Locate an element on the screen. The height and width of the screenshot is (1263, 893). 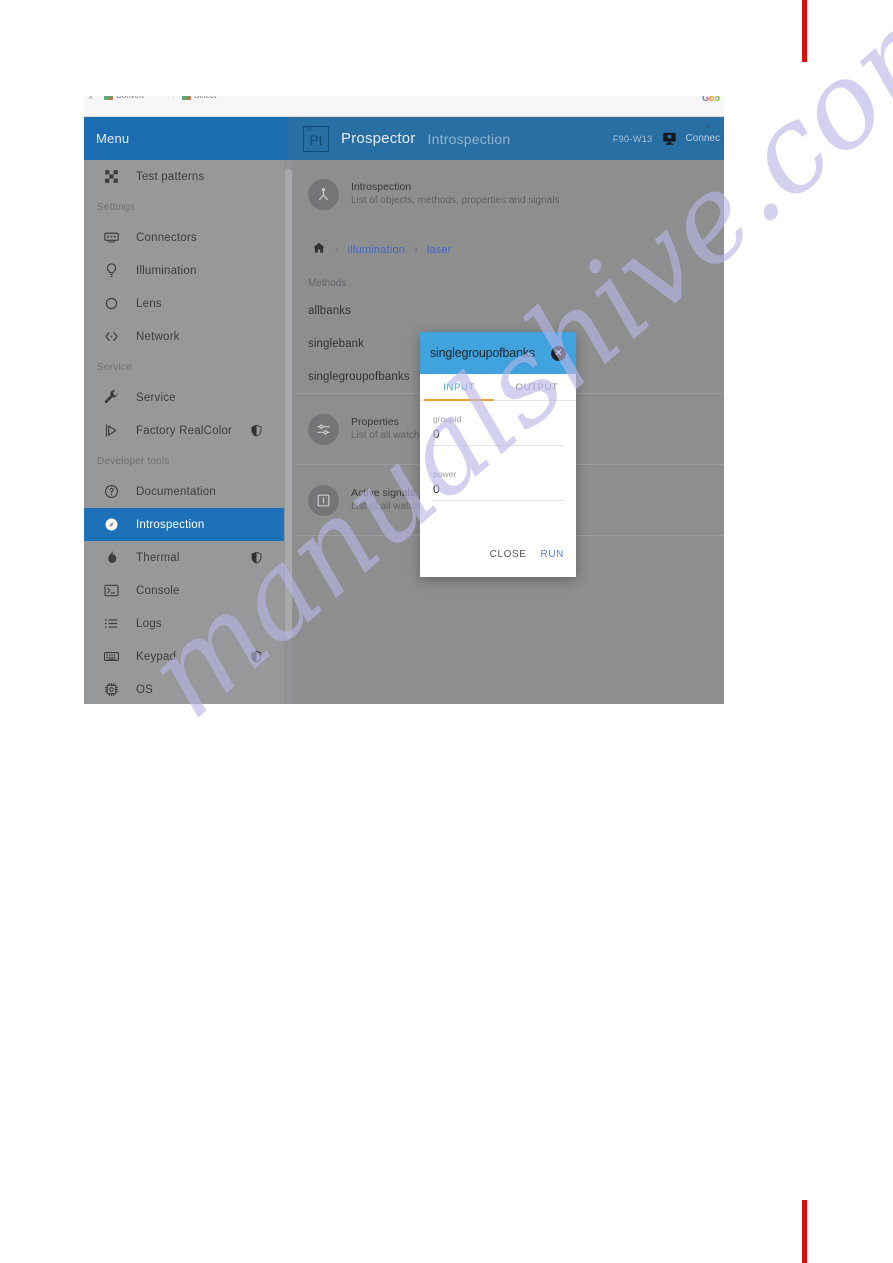
google-logo: Goo is located at coordinates (711, 99).